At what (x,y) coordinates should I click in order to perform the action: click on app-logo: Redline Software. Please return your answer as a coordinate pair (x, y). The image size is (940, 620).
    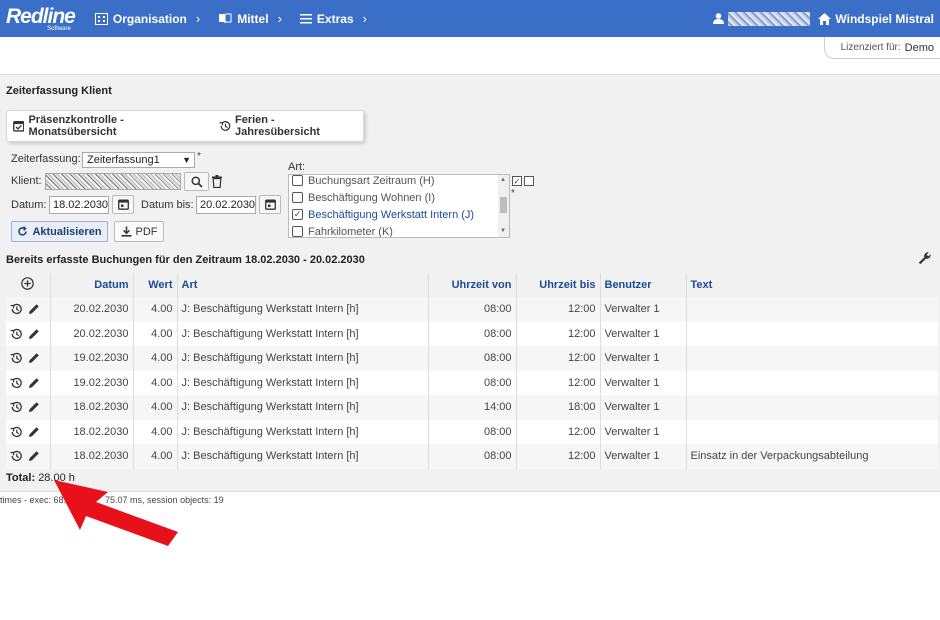
    Looking at the image, I should click on (41, 19).